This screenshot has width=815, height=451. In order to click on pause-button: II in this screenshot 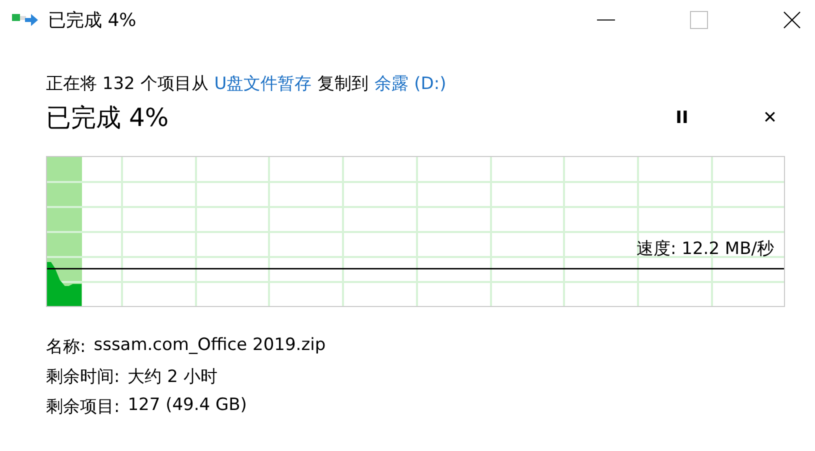, I will do `click(682, 117)`.